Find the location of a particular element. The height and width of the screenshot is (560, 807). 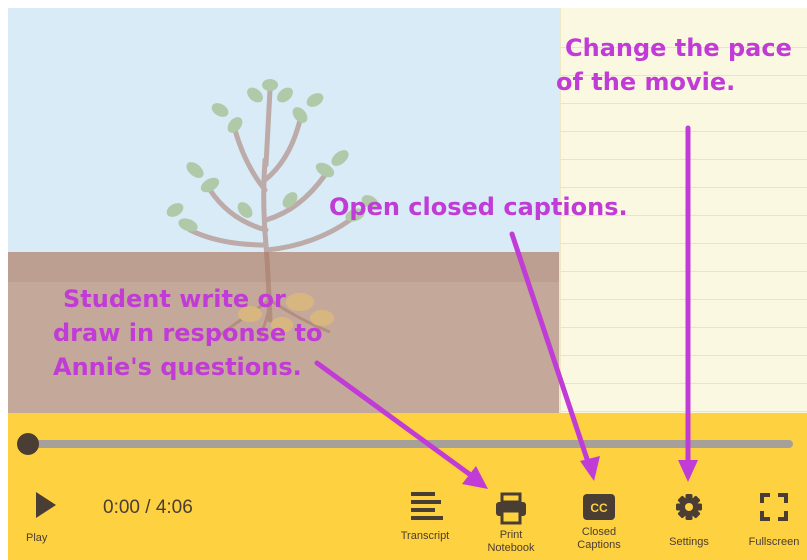

fullscreen-button: Fullscreen is located at coordinates (774, 521).